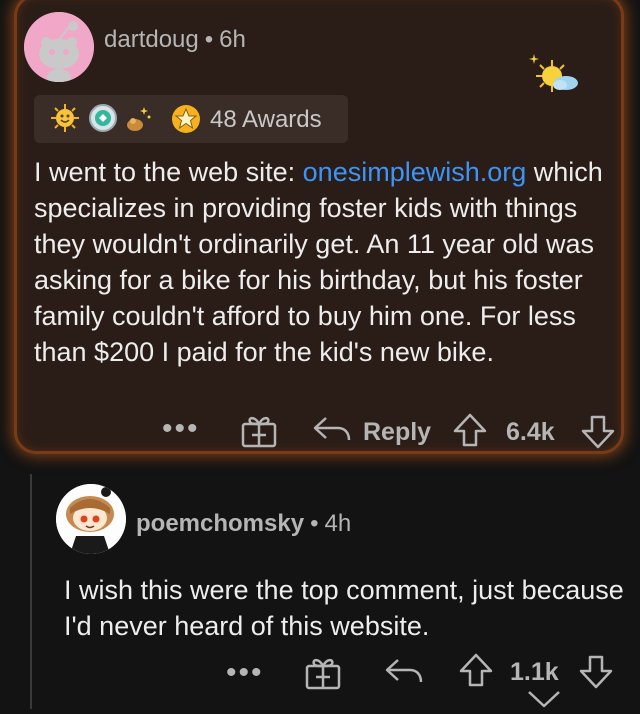 This screenshot has width=640, height=714. I want to click on comment-meta: poemchomsky • 4h, so click(243, 524).